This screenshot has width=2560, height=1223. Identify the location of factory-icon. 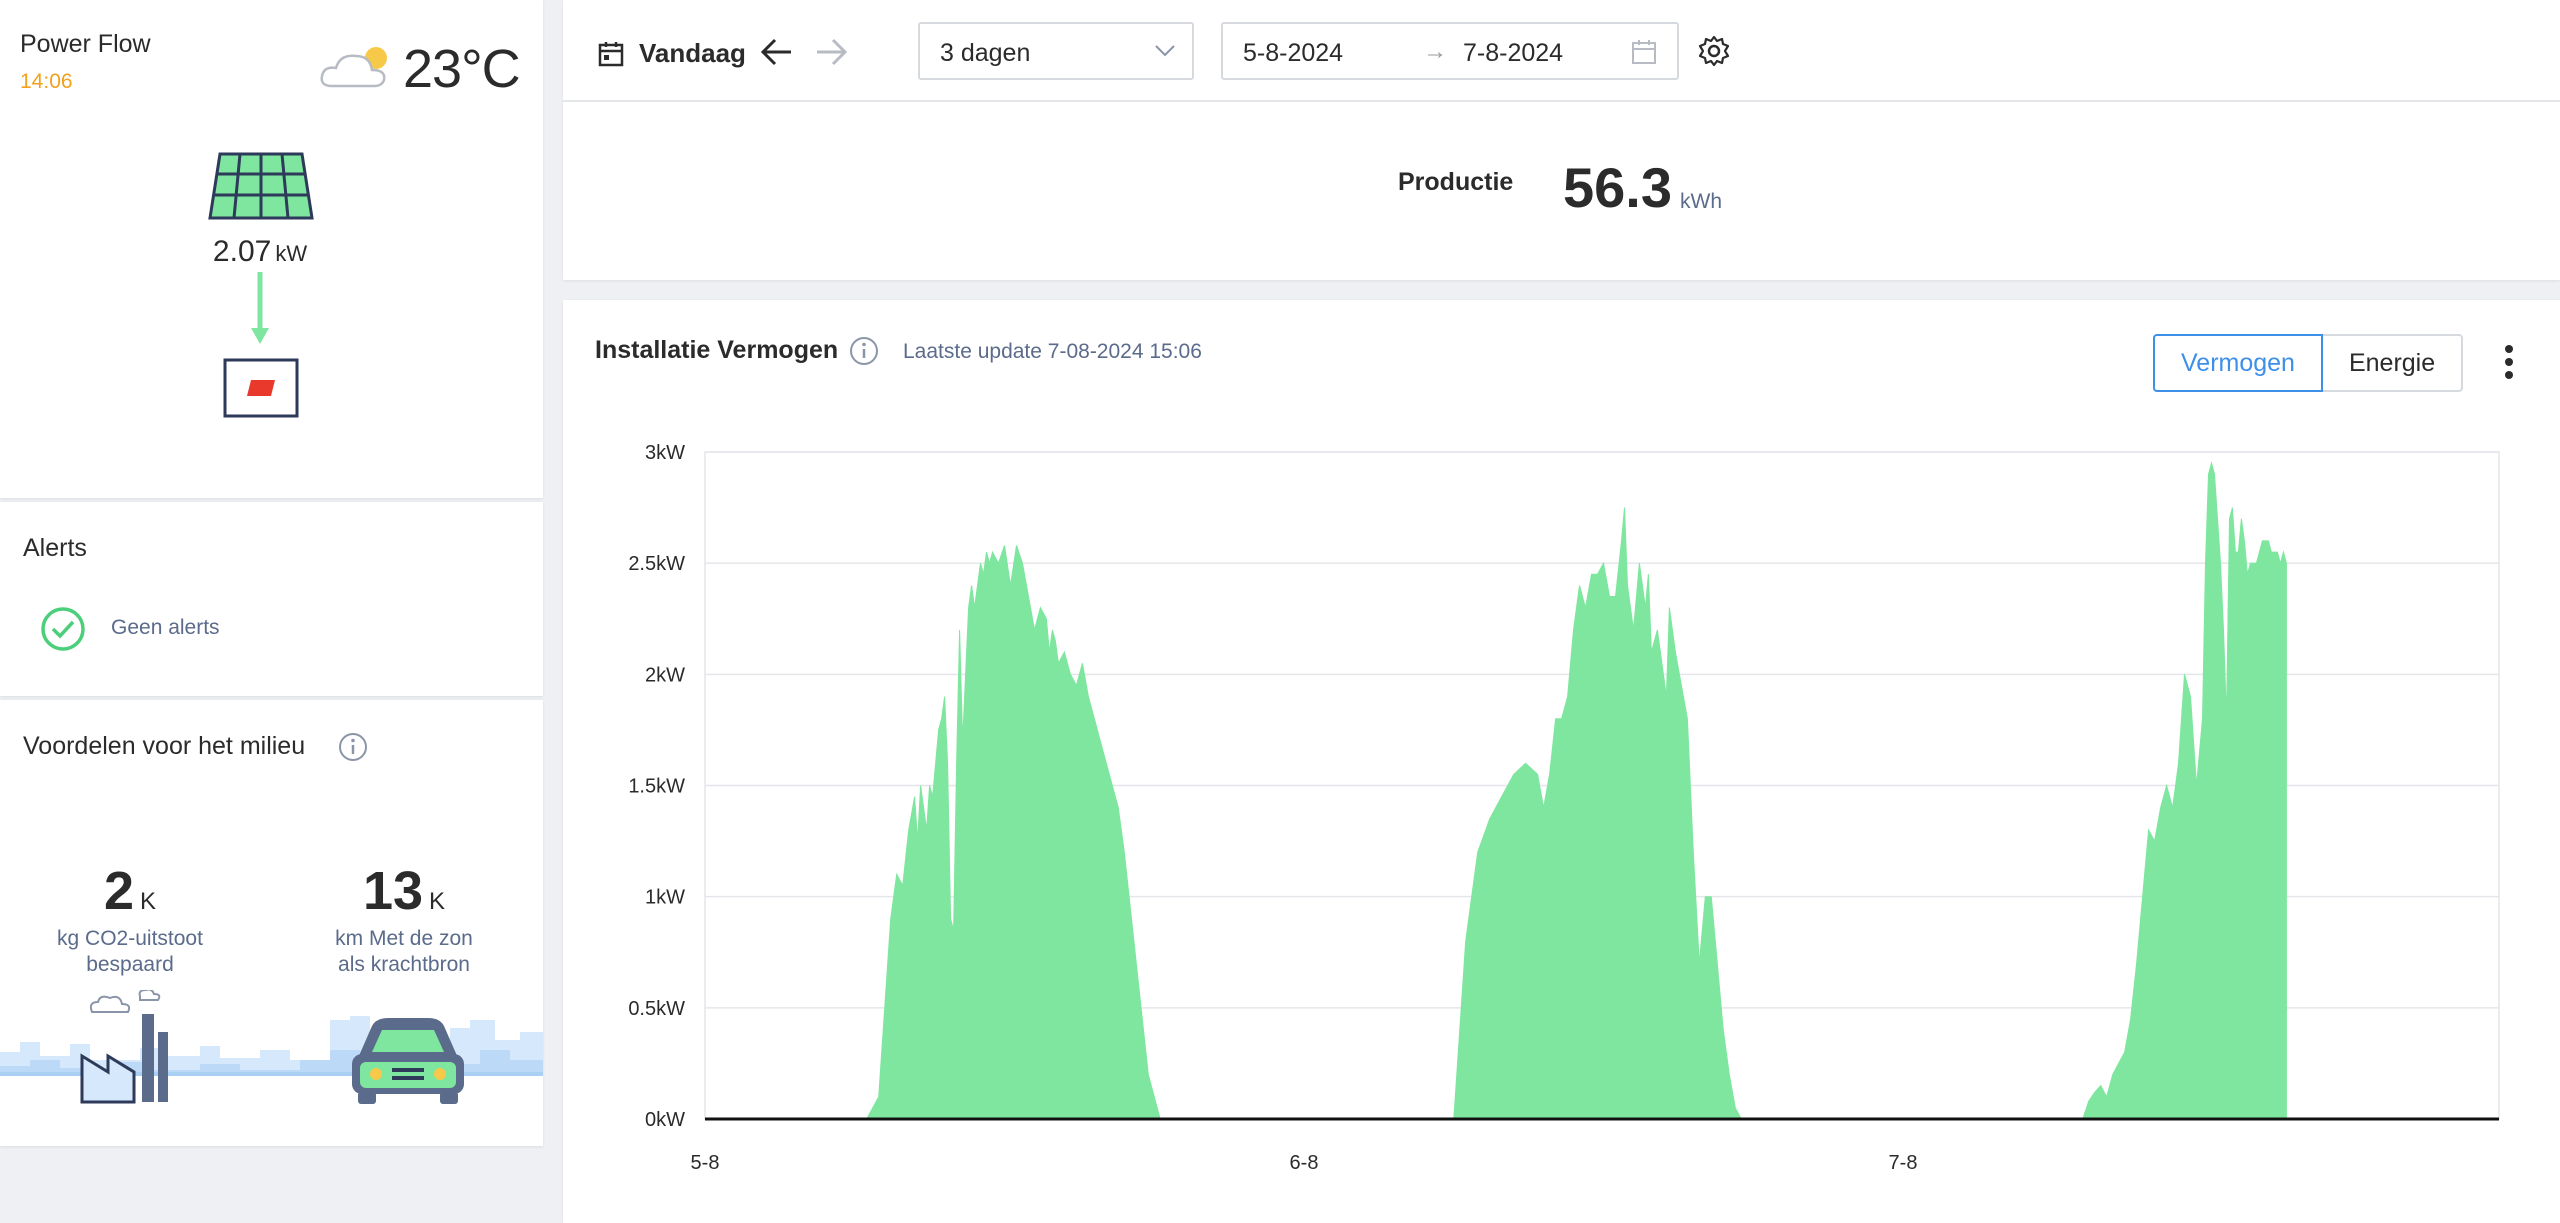
(124, 1047).